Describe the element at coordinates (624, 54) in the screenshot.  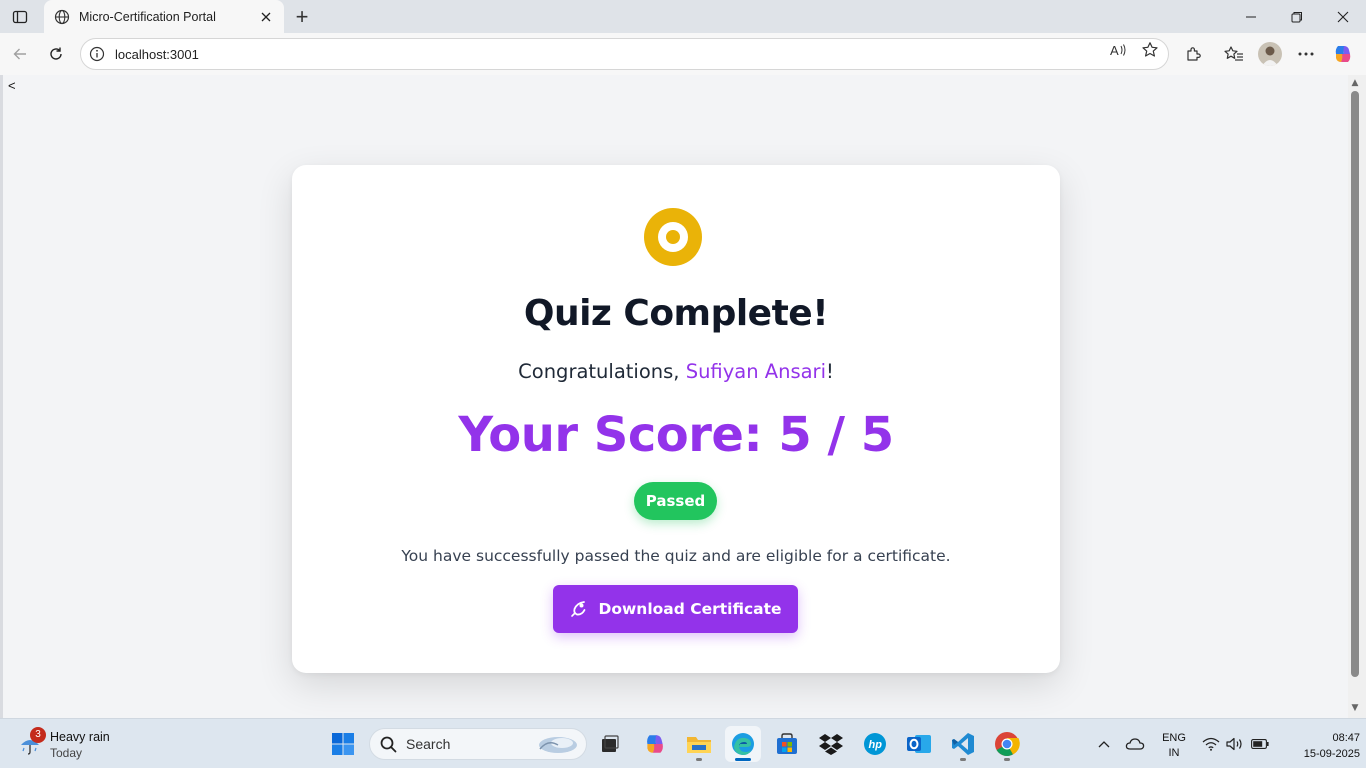
I see `address-bar: localhost:3001` at that location.